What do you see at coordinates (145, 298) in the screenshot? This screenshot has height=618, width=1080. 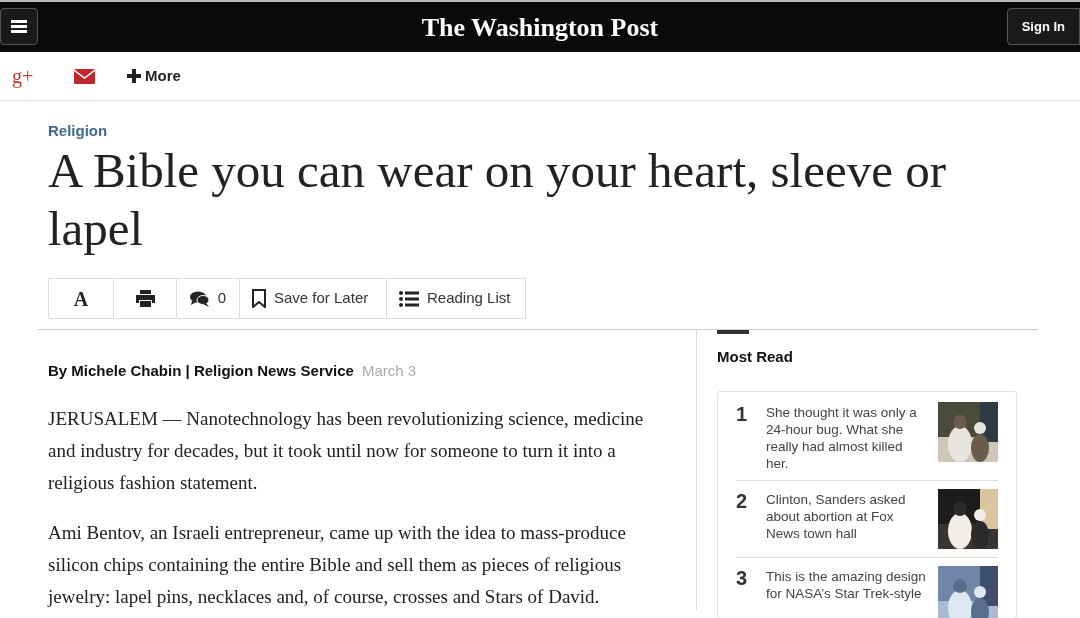 I see `printer-icon` at bounding box center [145, 298].